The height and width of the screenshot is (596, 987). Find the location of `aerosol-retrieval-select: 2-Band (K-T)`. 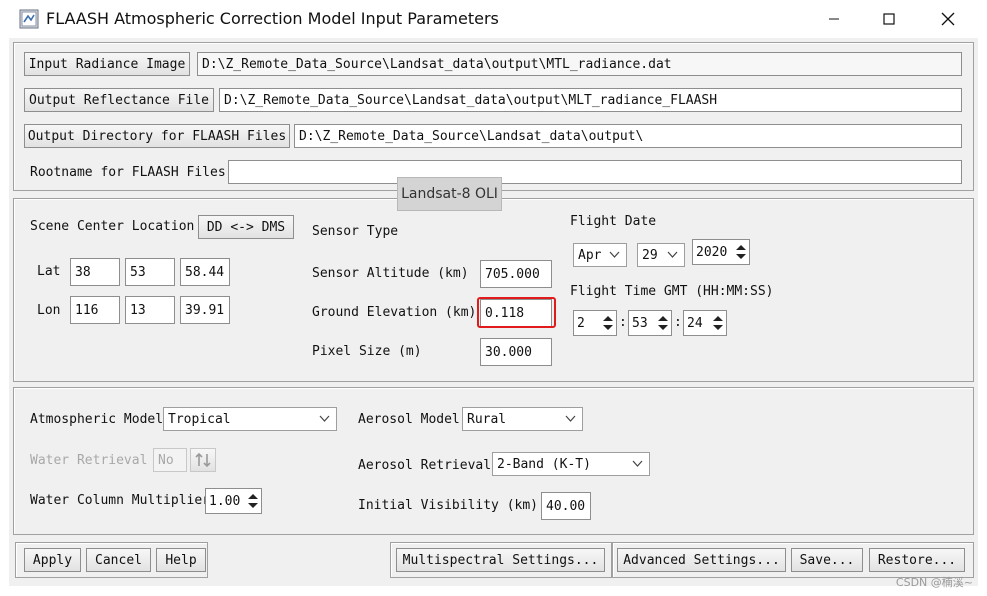

aerosol-retrieval-select: 2-Band (K-T) is located at coordinates (571, 464).